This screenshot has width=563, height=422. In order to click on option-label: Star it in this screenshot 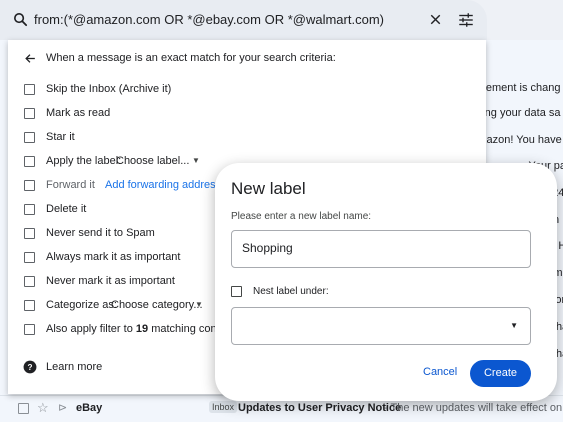, I will do `click(60, 137)`.